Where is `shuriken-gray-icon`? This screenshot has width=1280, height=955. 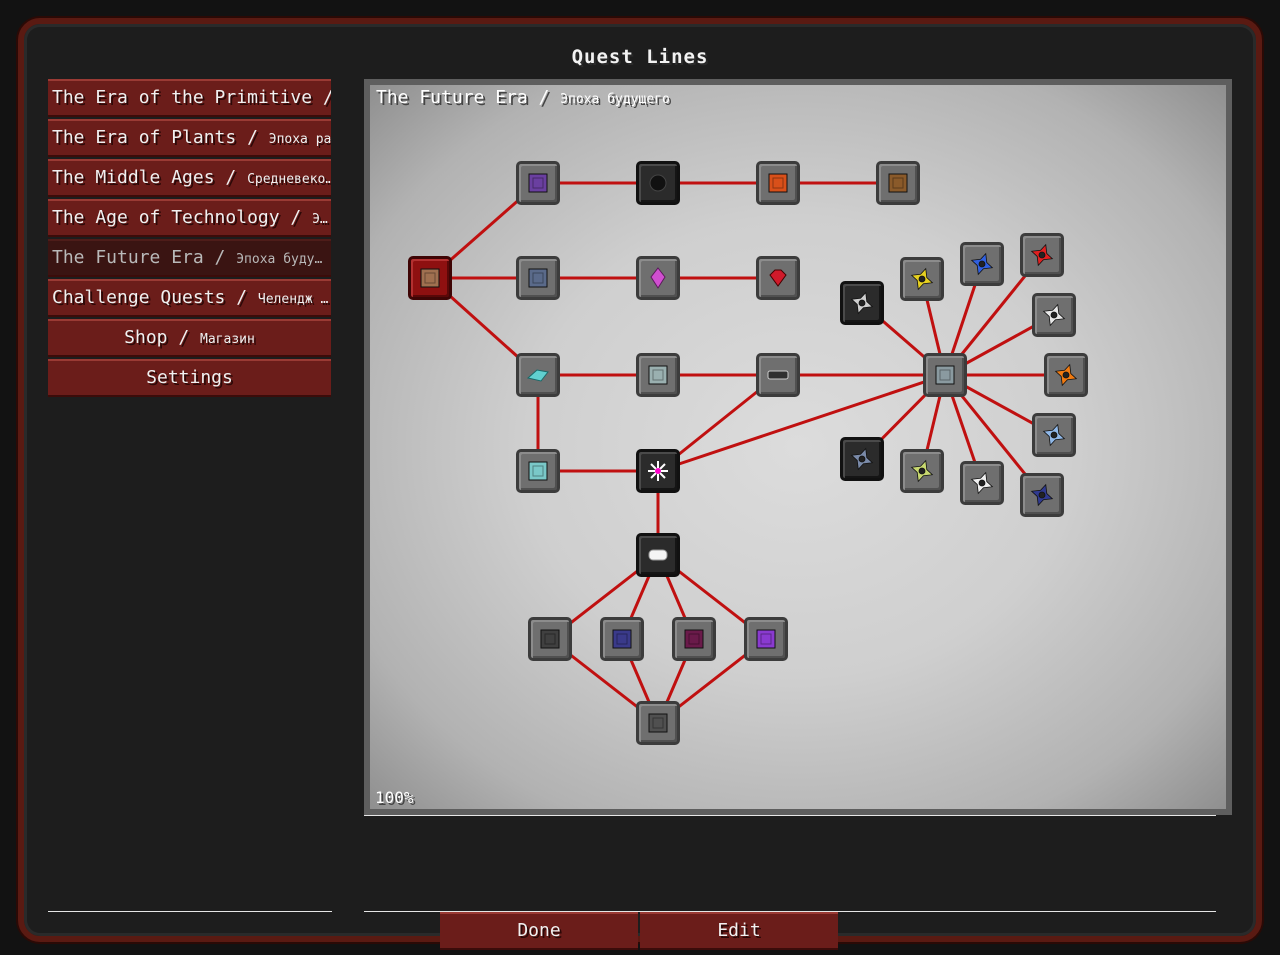 shuriken-gray-icon is located at coordinates (862, 303).